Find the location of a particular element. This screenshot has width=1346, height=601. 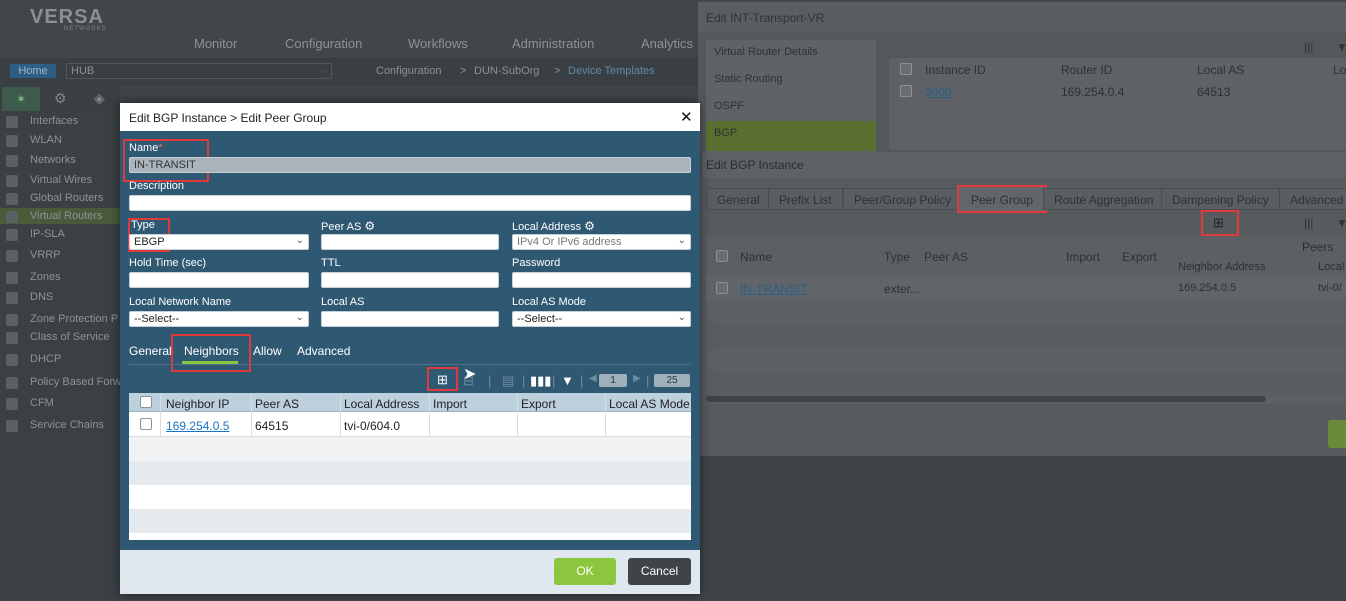

ok-button: OK is located at coordinates (585, 571).